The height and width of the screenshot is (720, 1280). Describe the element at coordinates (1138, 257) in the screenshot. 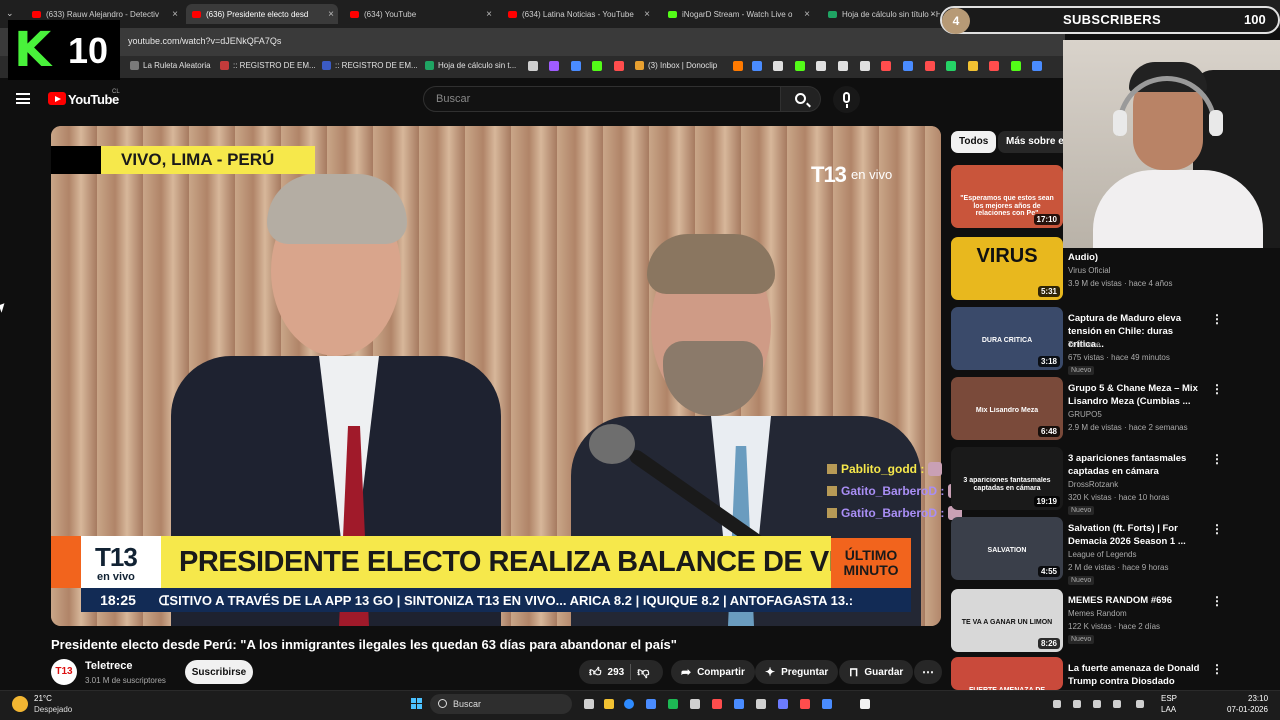

I see `recommendation-title: Audio)` at that location.